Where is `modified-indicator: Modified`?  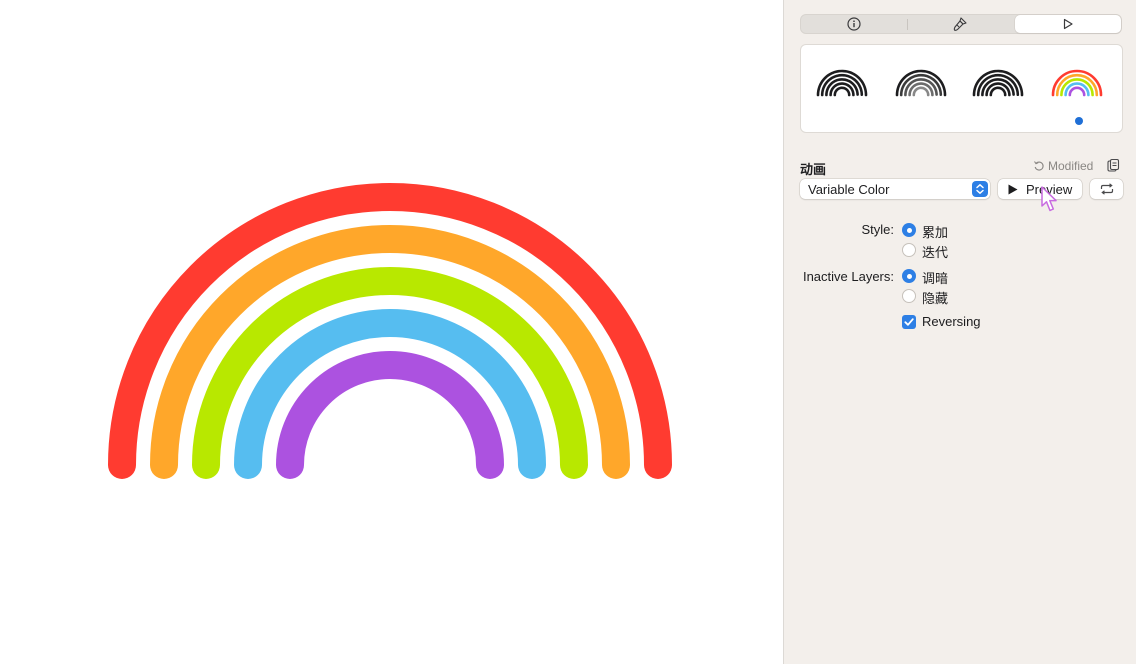 modified-indicator: Modified is located at coordinates (1063, 166).